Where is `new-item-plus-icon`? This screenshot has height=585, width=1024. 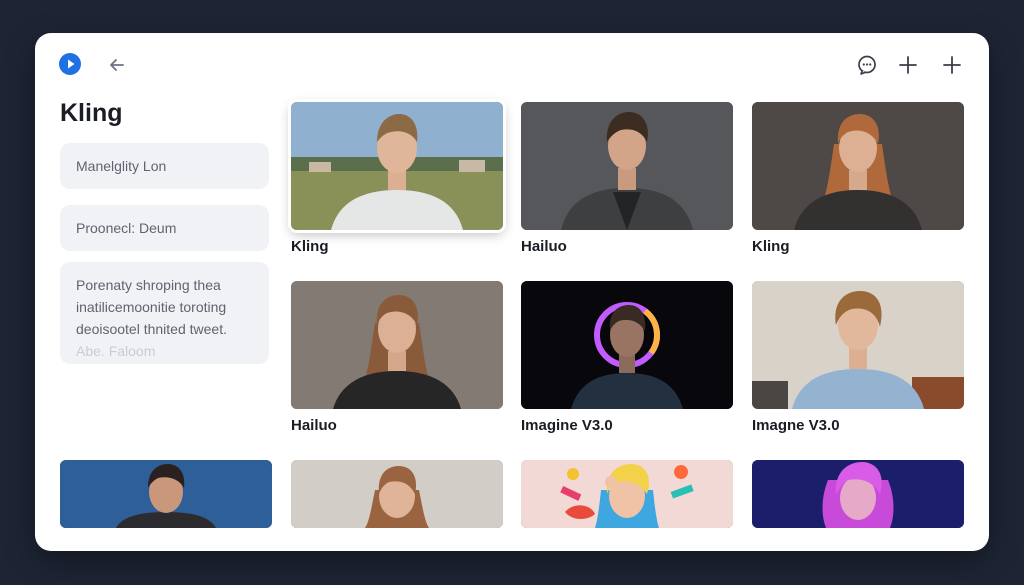
new-item-plus-icon is located at coordinates (952, 65).